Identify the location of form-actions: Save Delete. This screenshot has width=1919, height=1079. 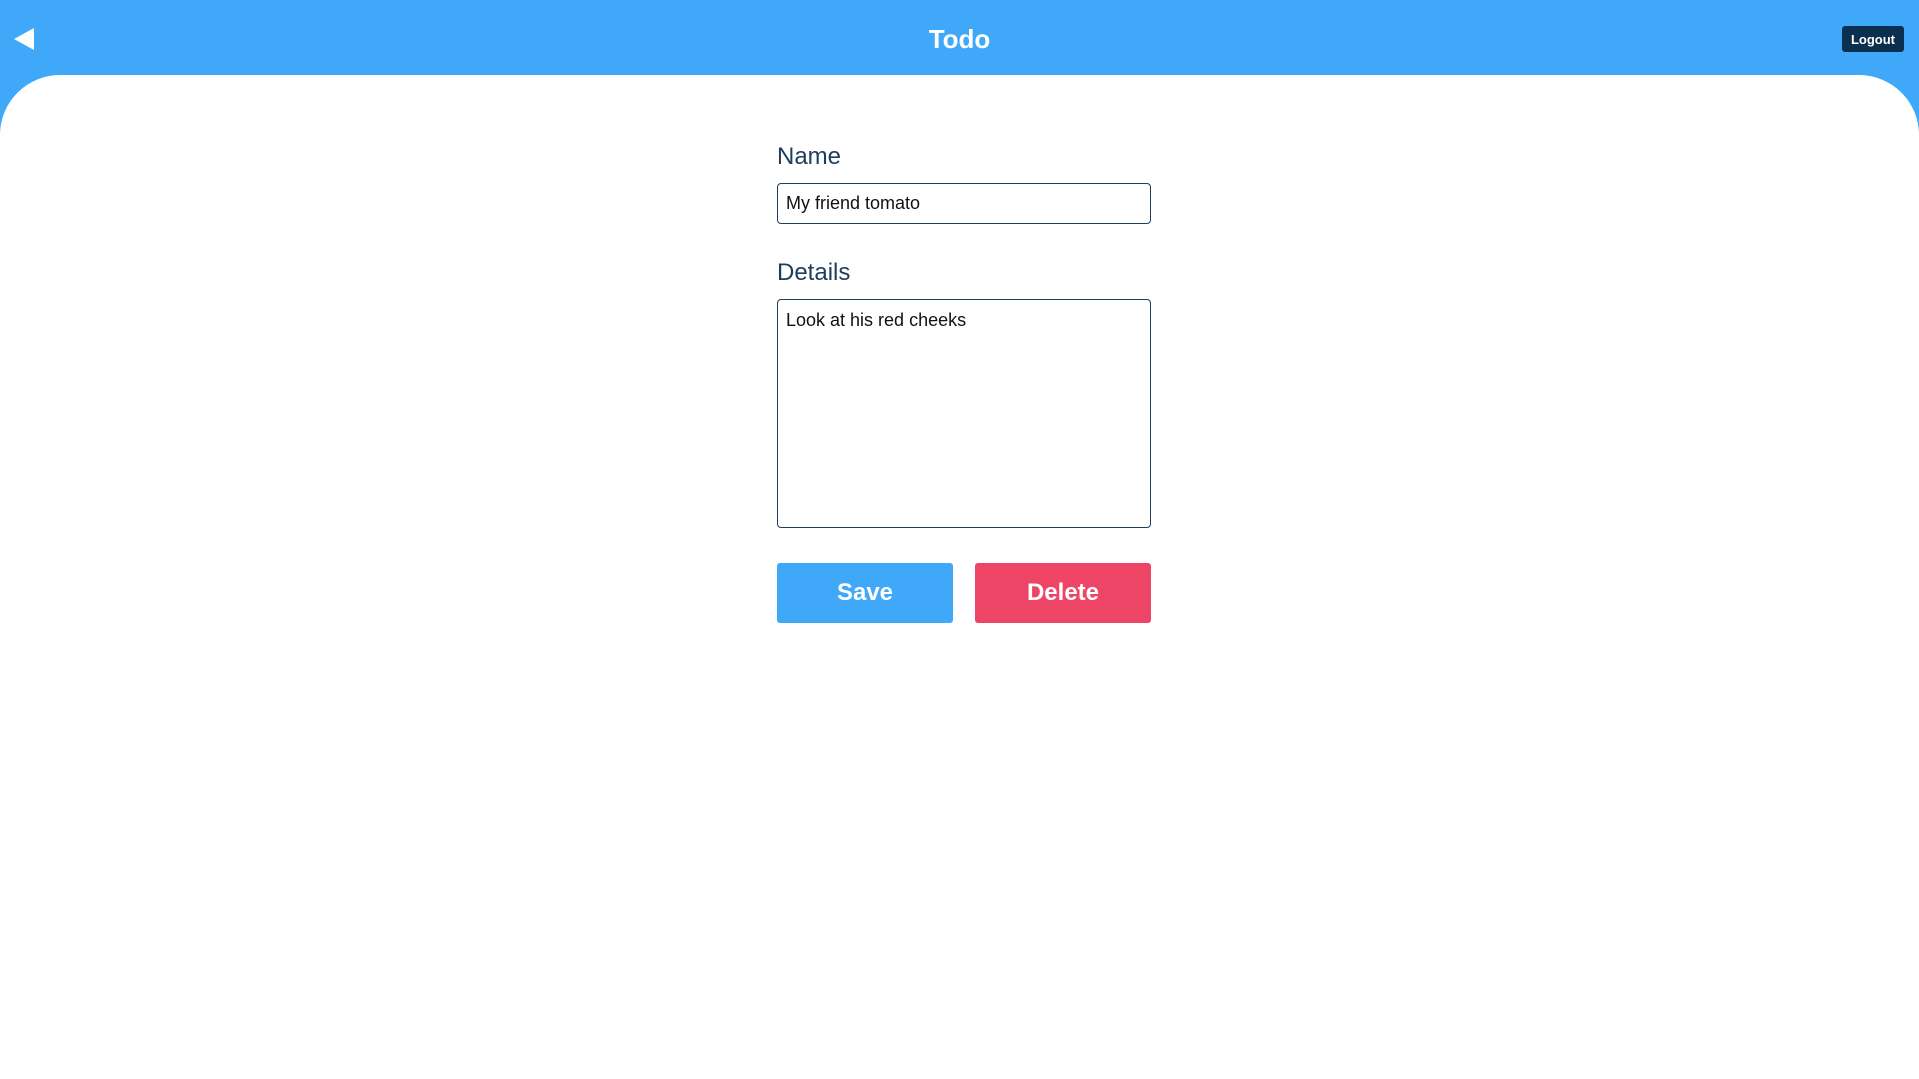
(964, 593).